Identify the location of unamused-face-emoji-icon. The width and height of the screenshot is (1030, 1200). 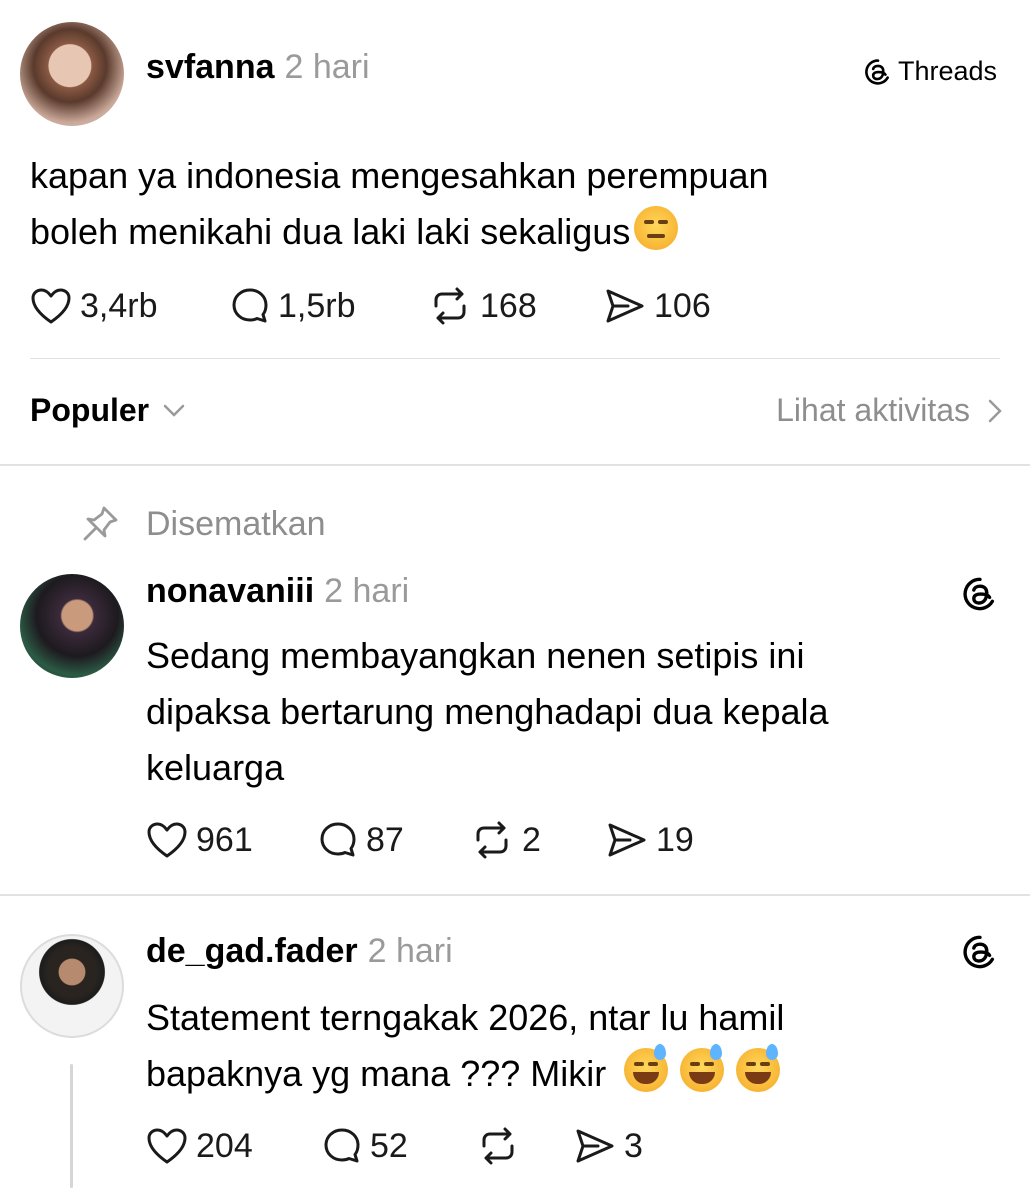
(656, 228).